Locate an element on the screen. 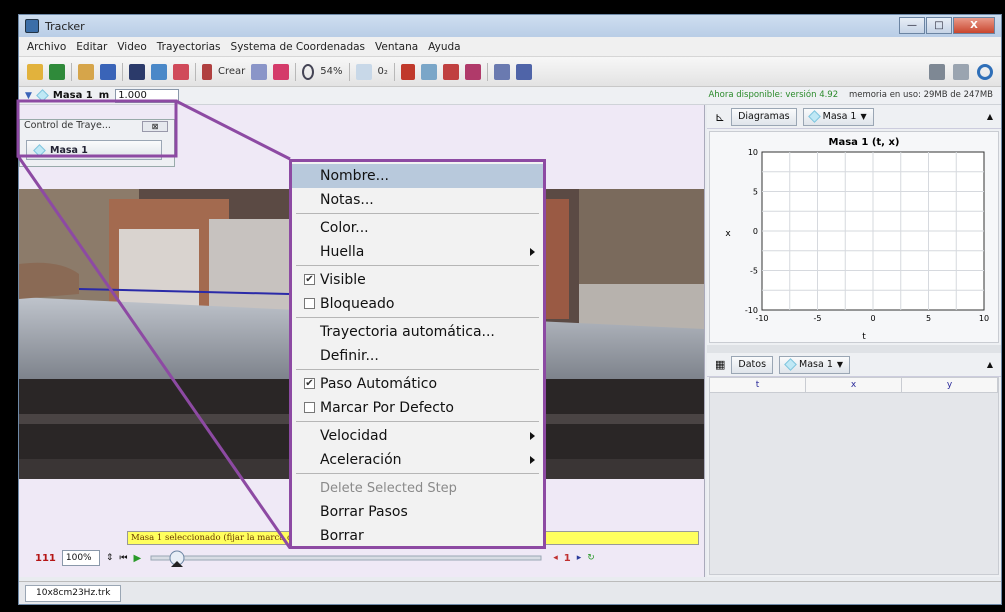  toolbar-right is located at coordinates (961, 72).